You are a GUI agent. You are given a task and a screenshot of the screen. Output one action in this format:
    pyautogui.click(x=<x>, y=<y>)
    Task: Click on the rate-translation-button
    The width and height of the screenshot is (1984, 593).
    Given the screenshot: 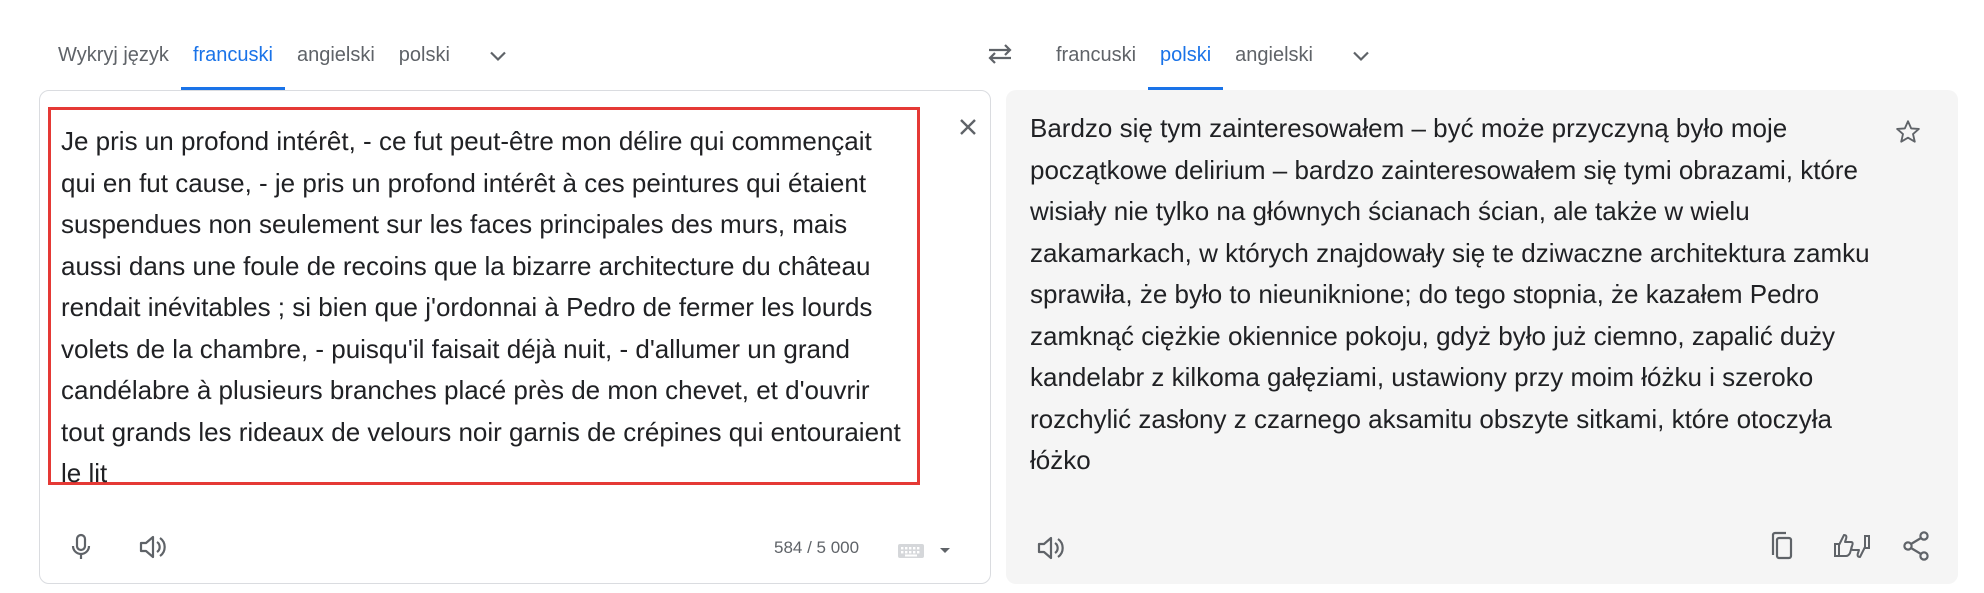 What is the action you would take?
    pyautogui.click(x=1852, y=546)
    